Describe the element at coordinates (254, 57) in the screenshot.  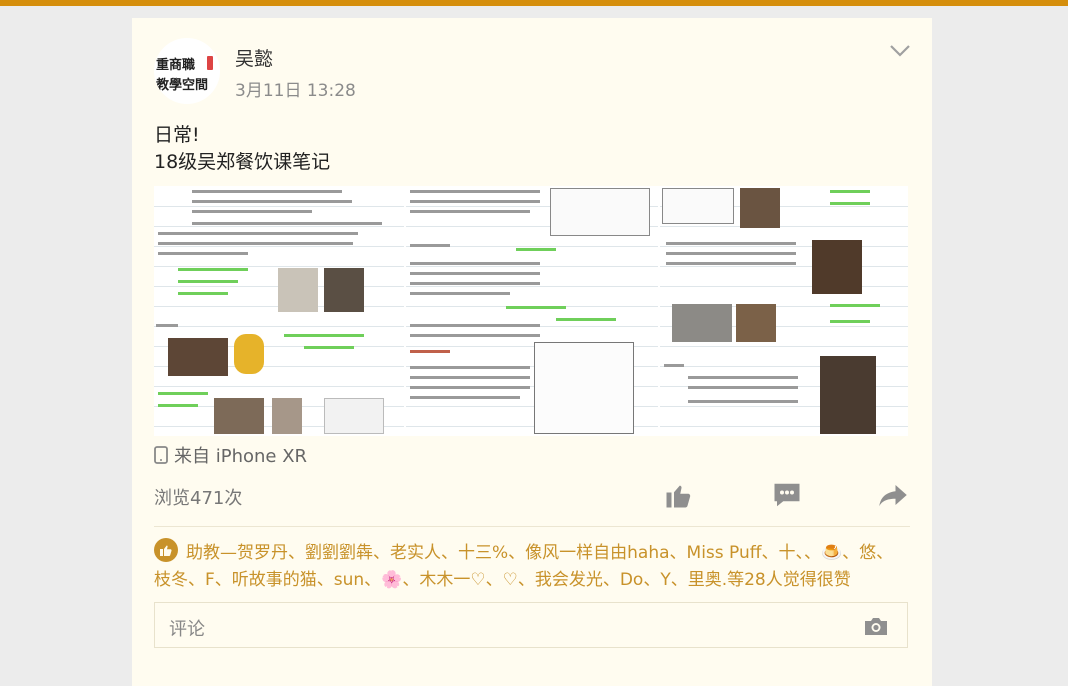
I see `author-name: 吴懿` at that location.